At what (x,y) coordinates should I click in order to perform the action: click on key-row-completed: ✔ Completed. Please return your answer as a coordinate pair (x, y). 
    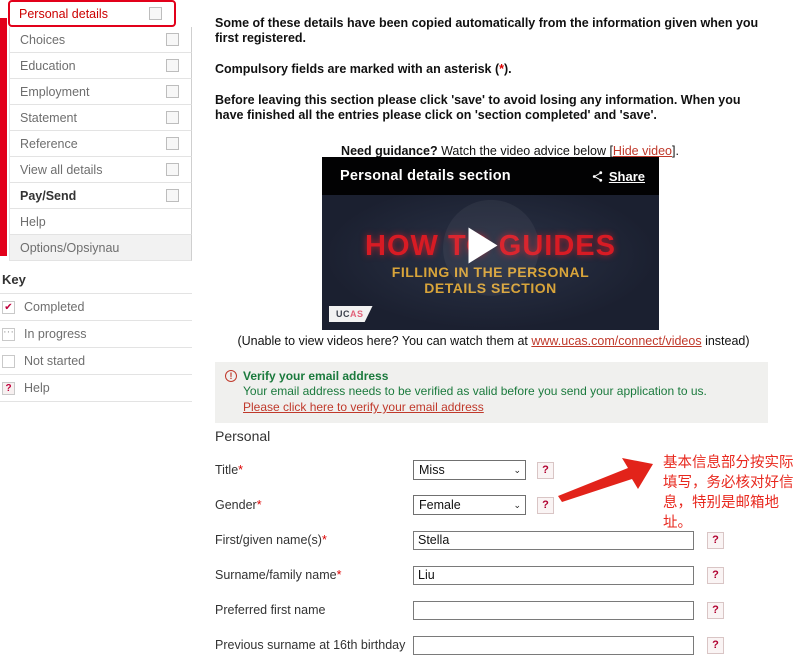
    Looking at the image, I should click on (96, 306).